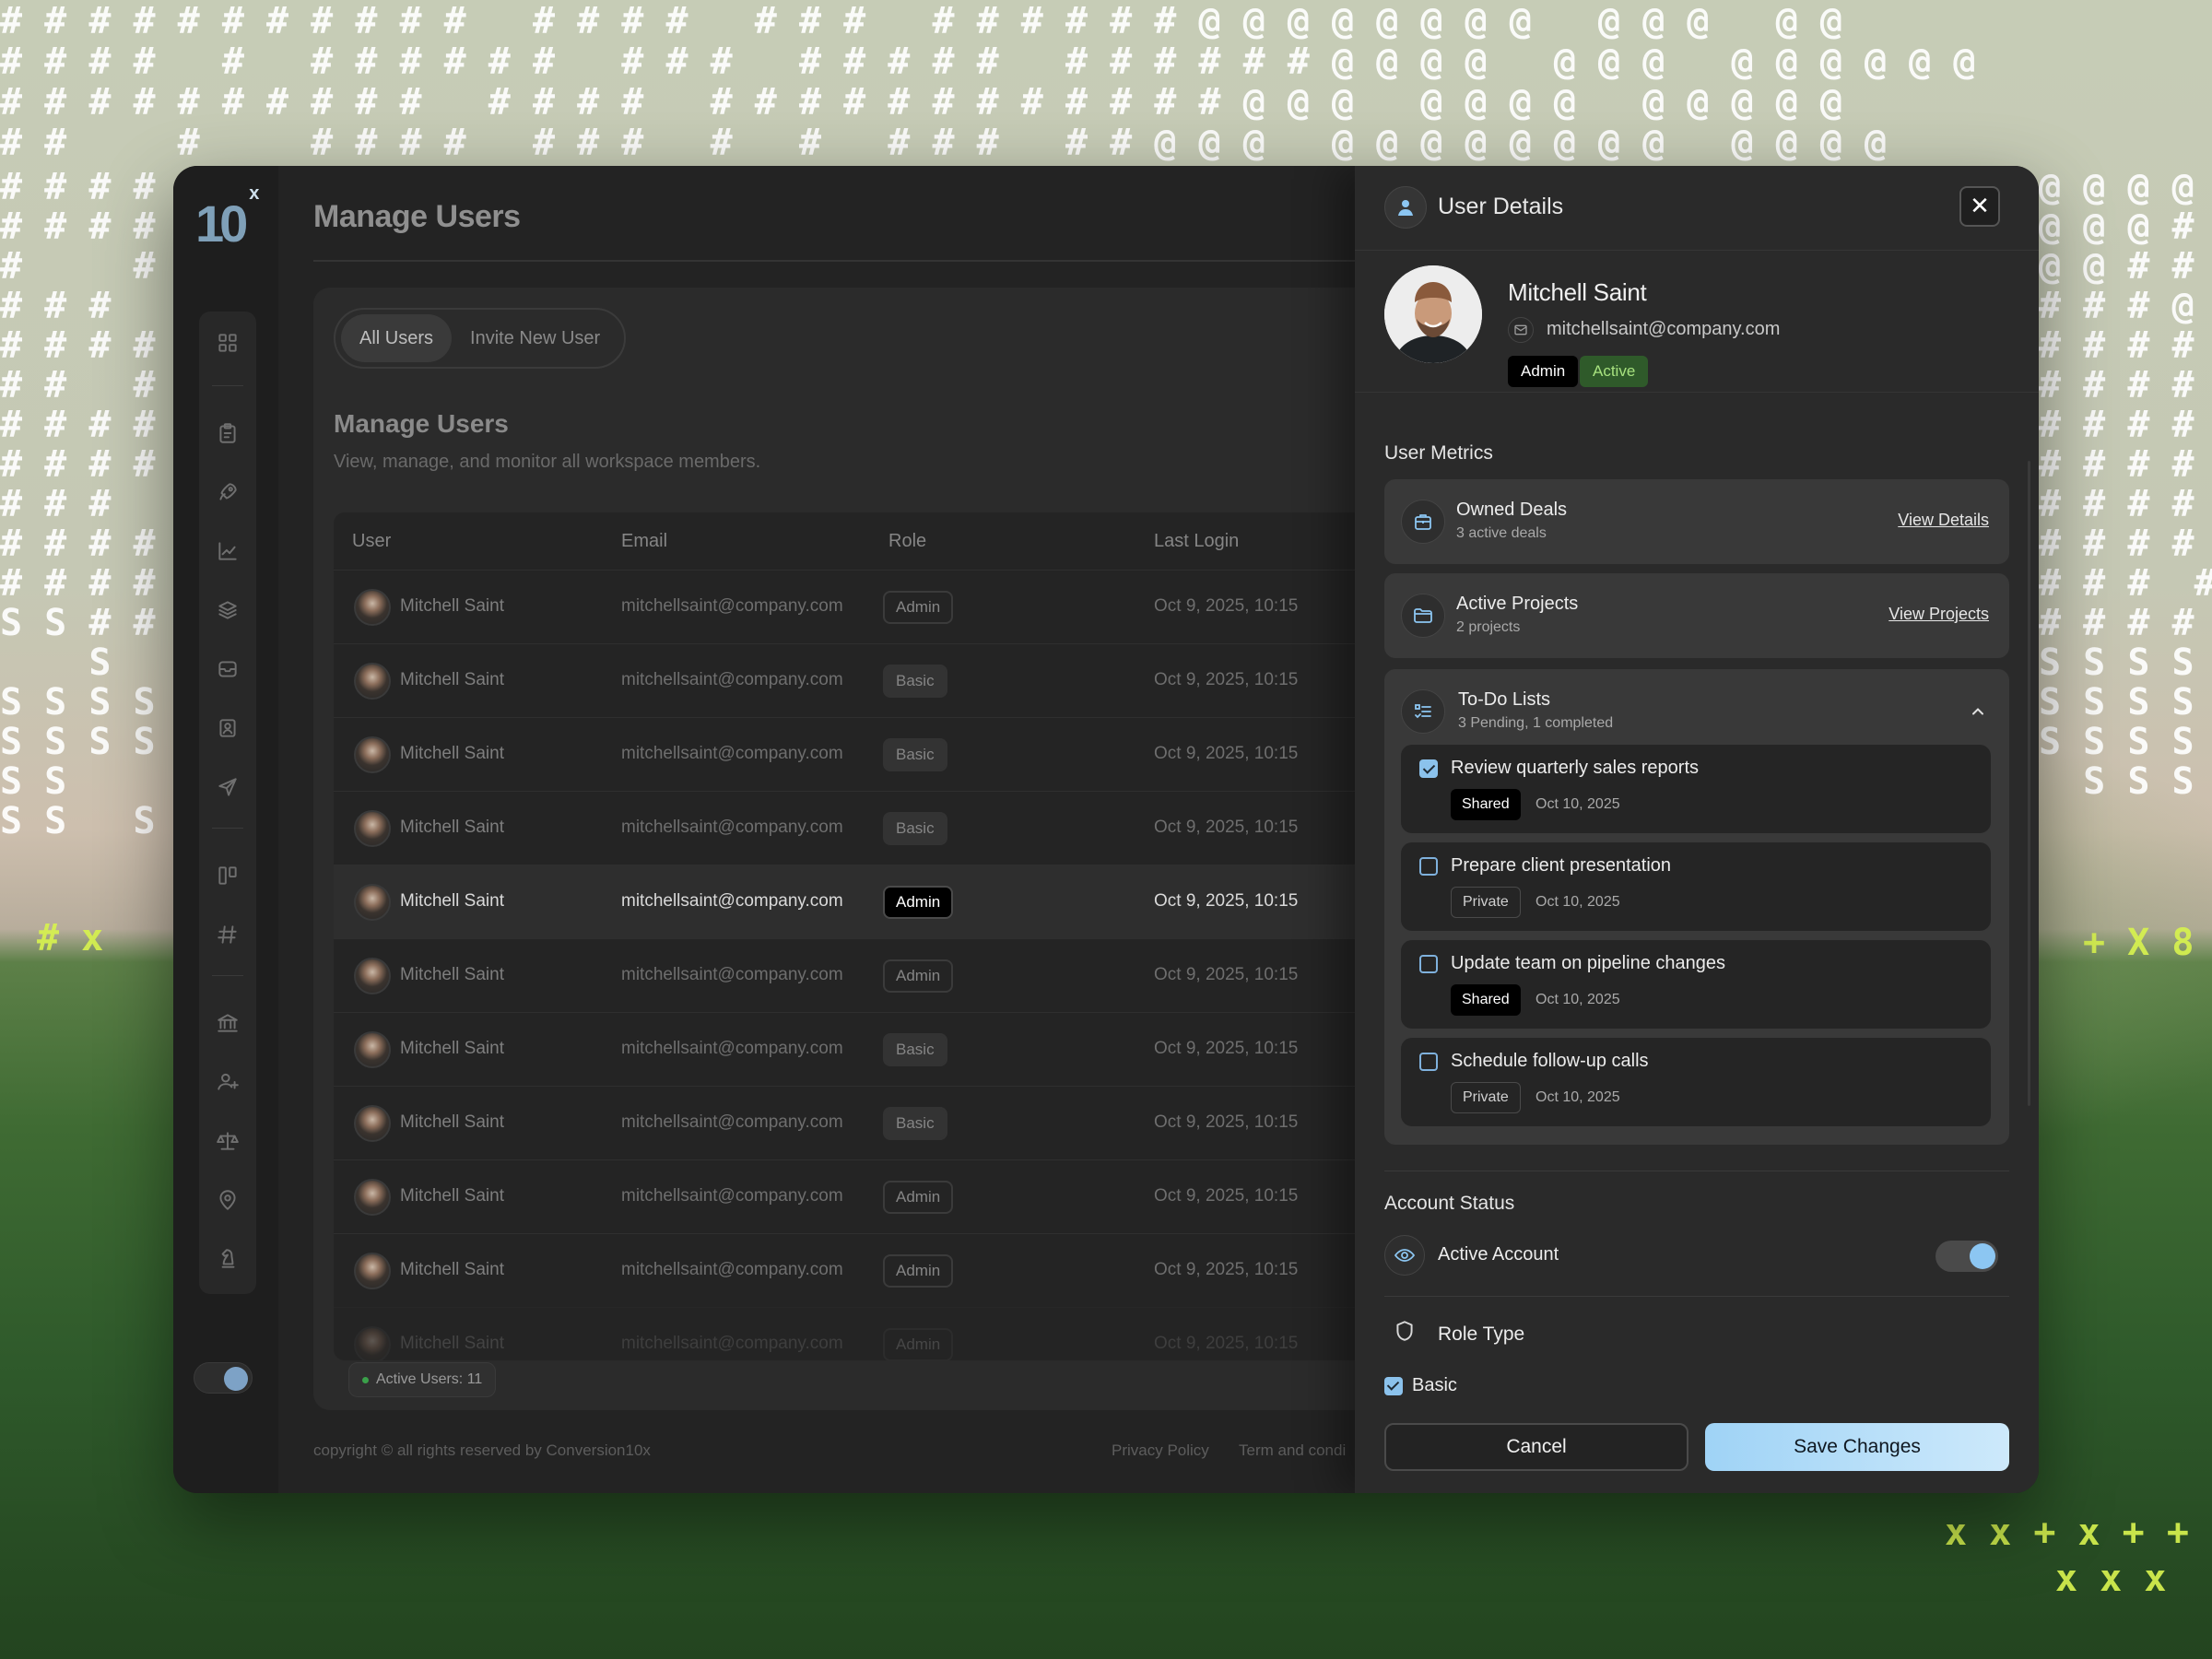 This screenshot has width=2212, height=1659. What do you see at coordinates (371, 541) in the screenshot?
I see `column-header-user: User` at bounding box center [371, 541].